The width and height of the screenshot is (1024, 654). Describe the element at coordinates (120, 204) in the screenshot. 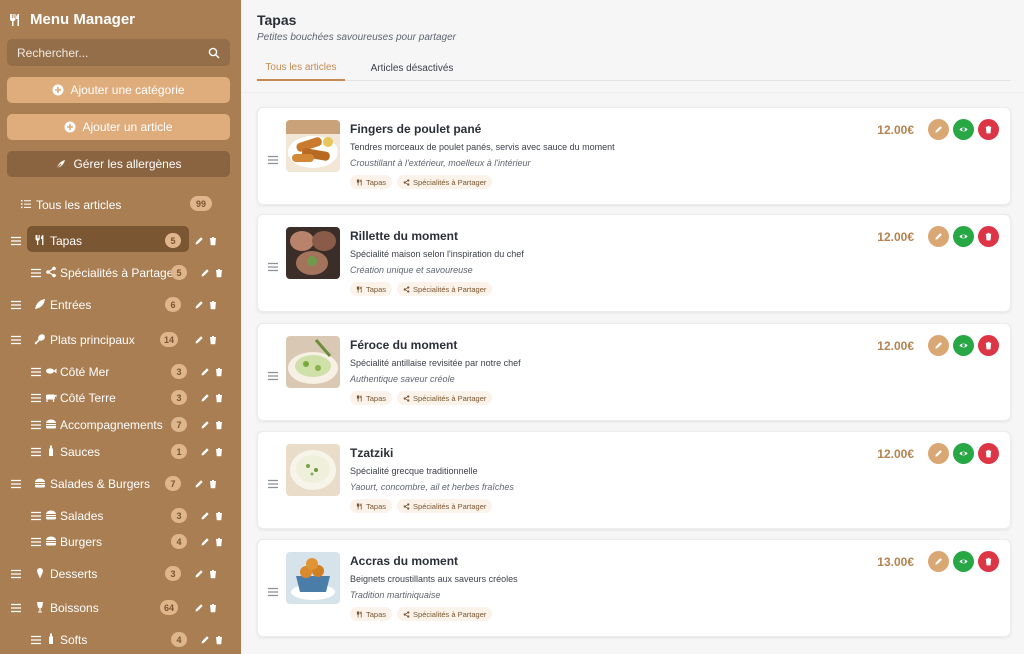

I see `sidebar-item-all: Tous les articles 99` at that location.